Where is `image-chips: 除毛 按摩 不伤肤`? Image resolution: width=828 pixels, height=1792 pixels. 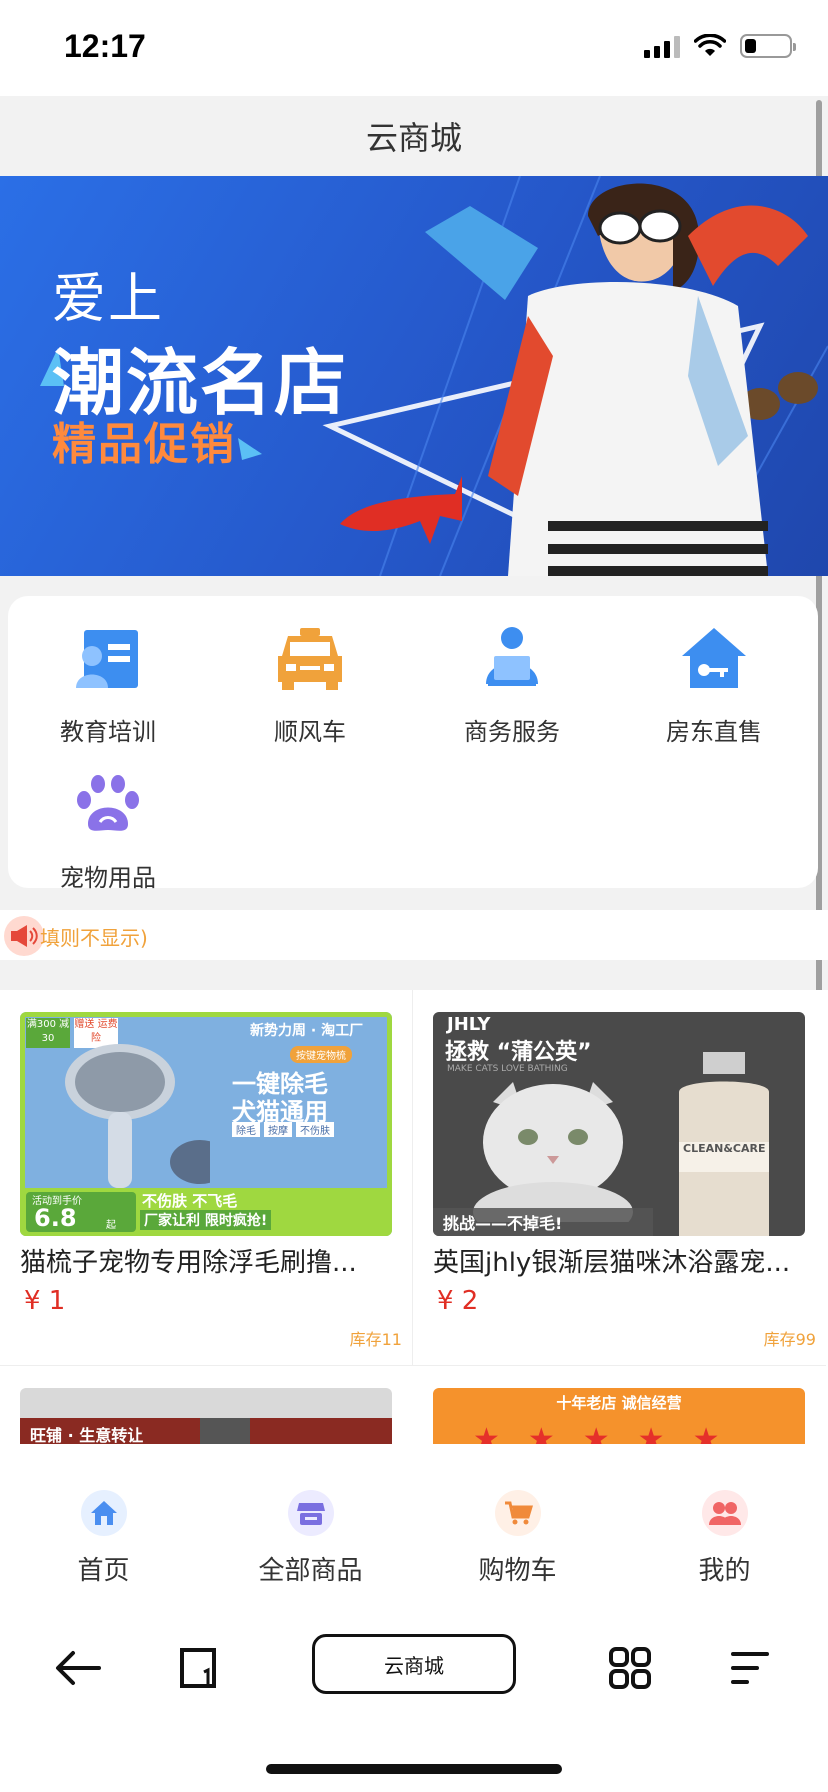 image-chips: 除毛 按摩 不伤肤 is located at coordinates (283, 1129).